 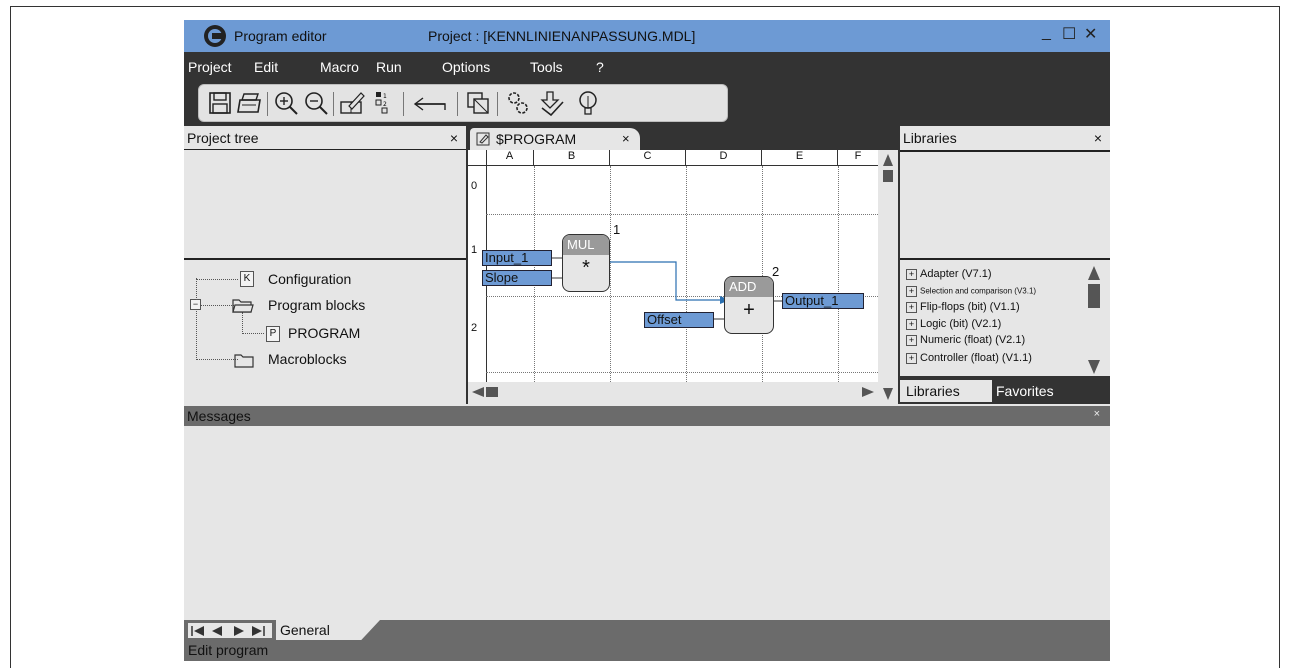 What do you see at coordinates (1005, 138) in the screenshot?
I see `libraries-header: Libraries ×` at bounding box center [1005, 138].